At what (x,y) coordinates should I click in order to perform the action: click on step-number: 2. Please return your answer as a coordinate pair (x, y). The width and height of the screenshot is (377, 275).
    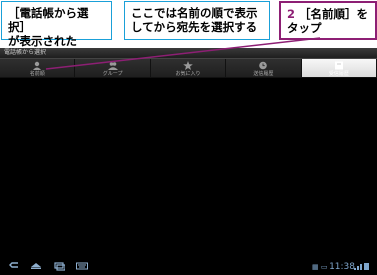
    Looking at the image, I should click on (291, 14).